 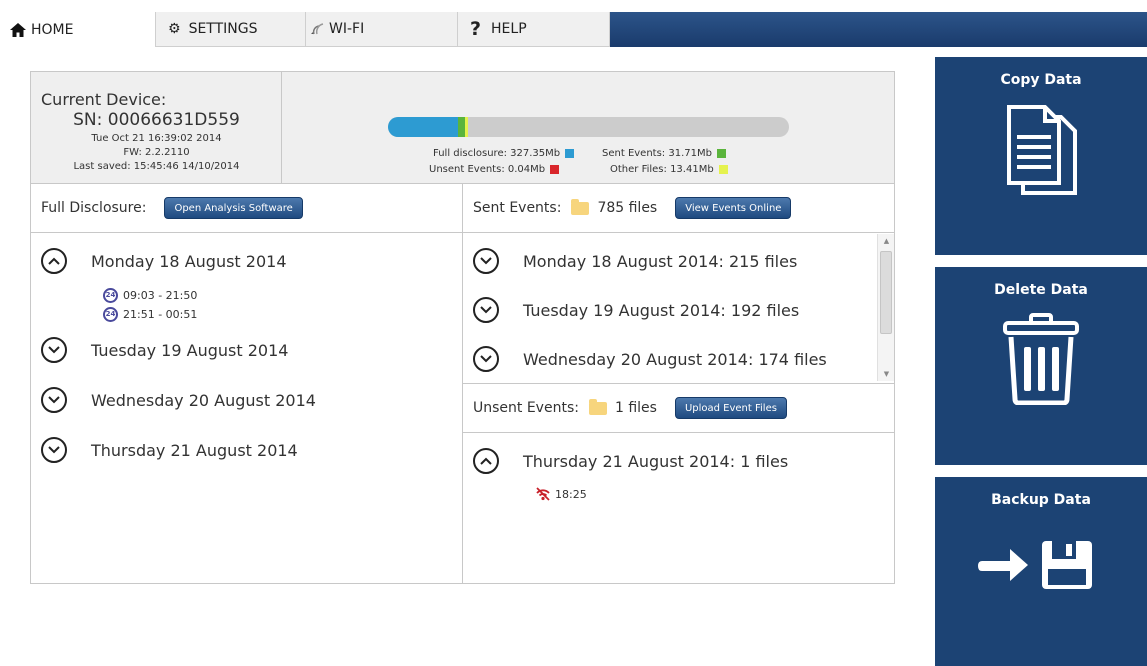 I want to click on sent-events-scrollbar: ▲ ▼, so click(x=885, y=307).